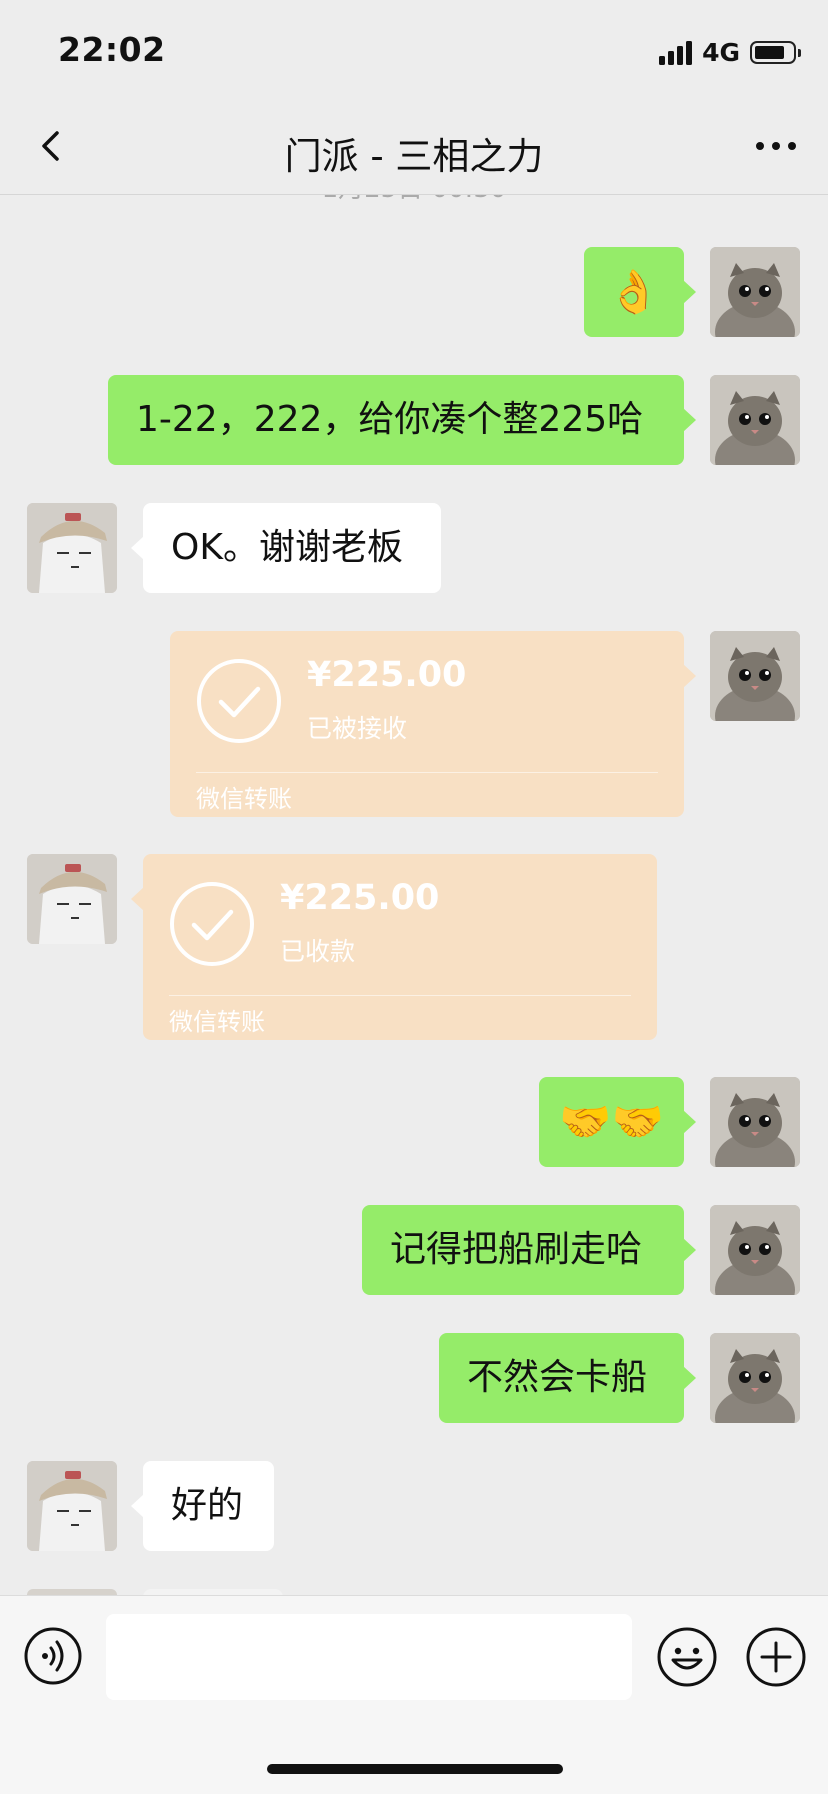  What do you see at coordinates (357, 728) in the screenshot?
I see `transfer-status: 已被接收` at bounding box center [357, 728].